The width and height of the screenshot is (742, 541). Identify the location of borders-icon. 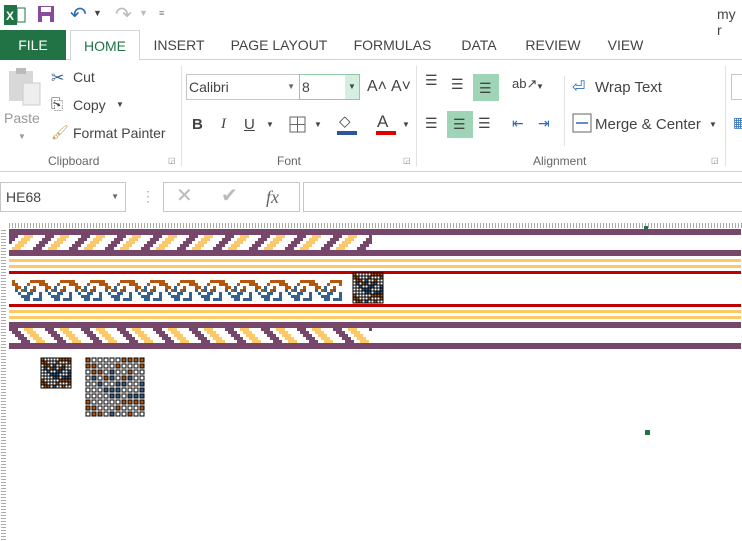
(297, 124).